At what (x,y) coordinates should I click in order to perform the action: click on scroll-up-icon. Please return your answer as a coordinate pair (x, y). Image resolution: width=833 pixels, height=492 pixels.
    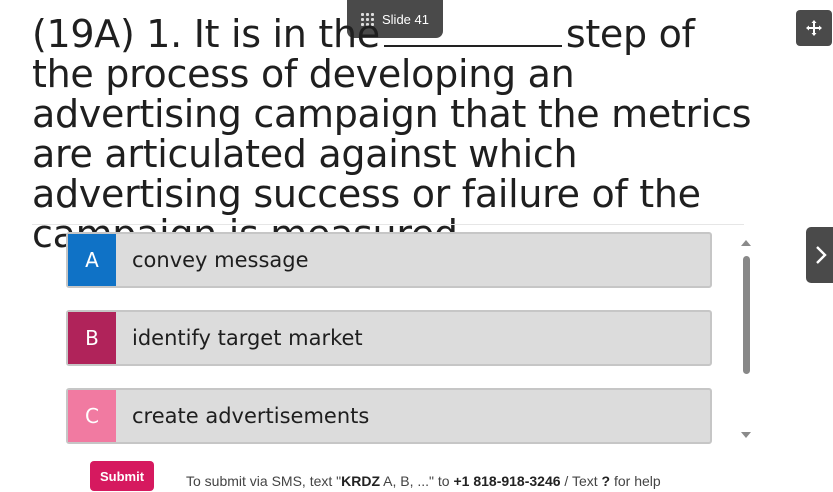
    Looking at the image, I should click on (746, 243).